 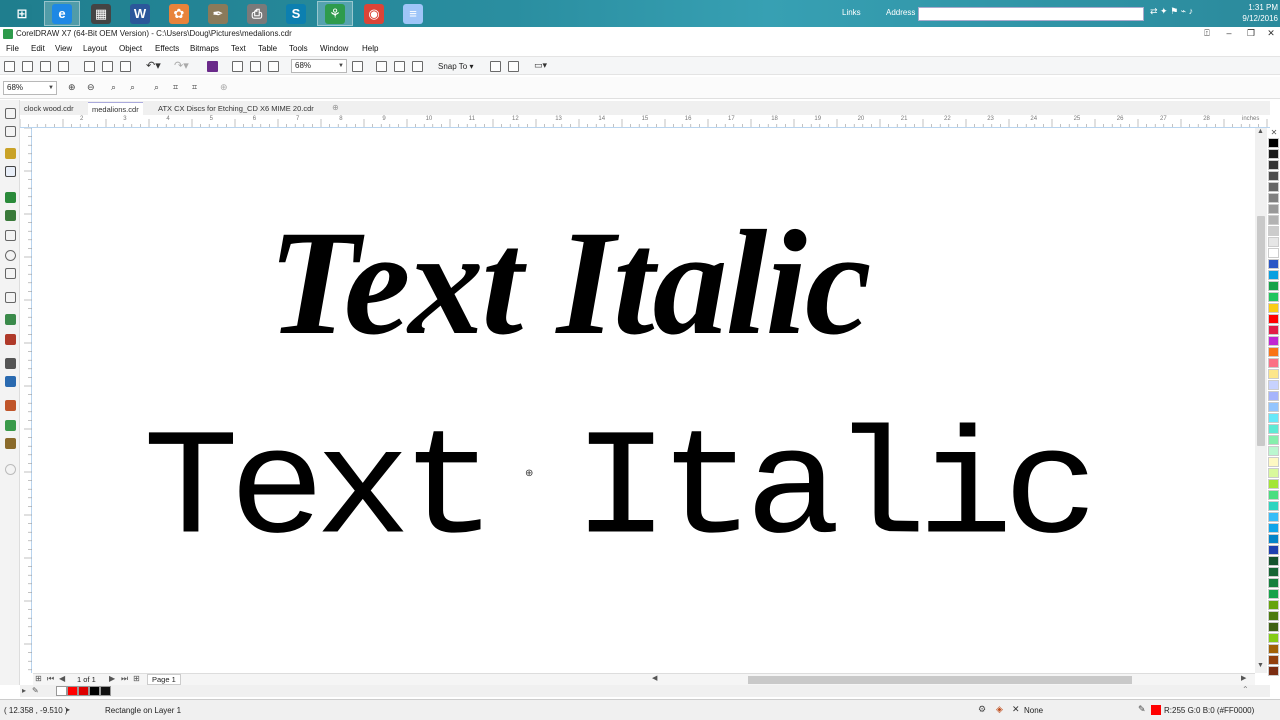 I want to click on show-grid-icon, so click(x=399, y=66).